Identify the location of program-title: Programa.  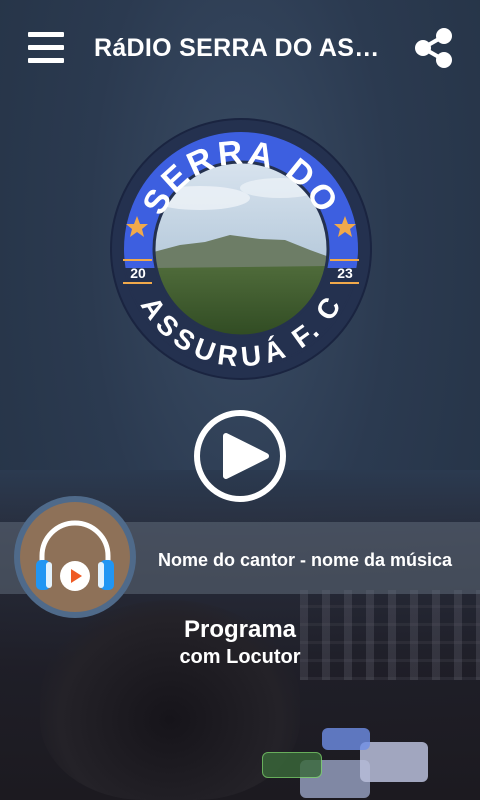
(240, 629).